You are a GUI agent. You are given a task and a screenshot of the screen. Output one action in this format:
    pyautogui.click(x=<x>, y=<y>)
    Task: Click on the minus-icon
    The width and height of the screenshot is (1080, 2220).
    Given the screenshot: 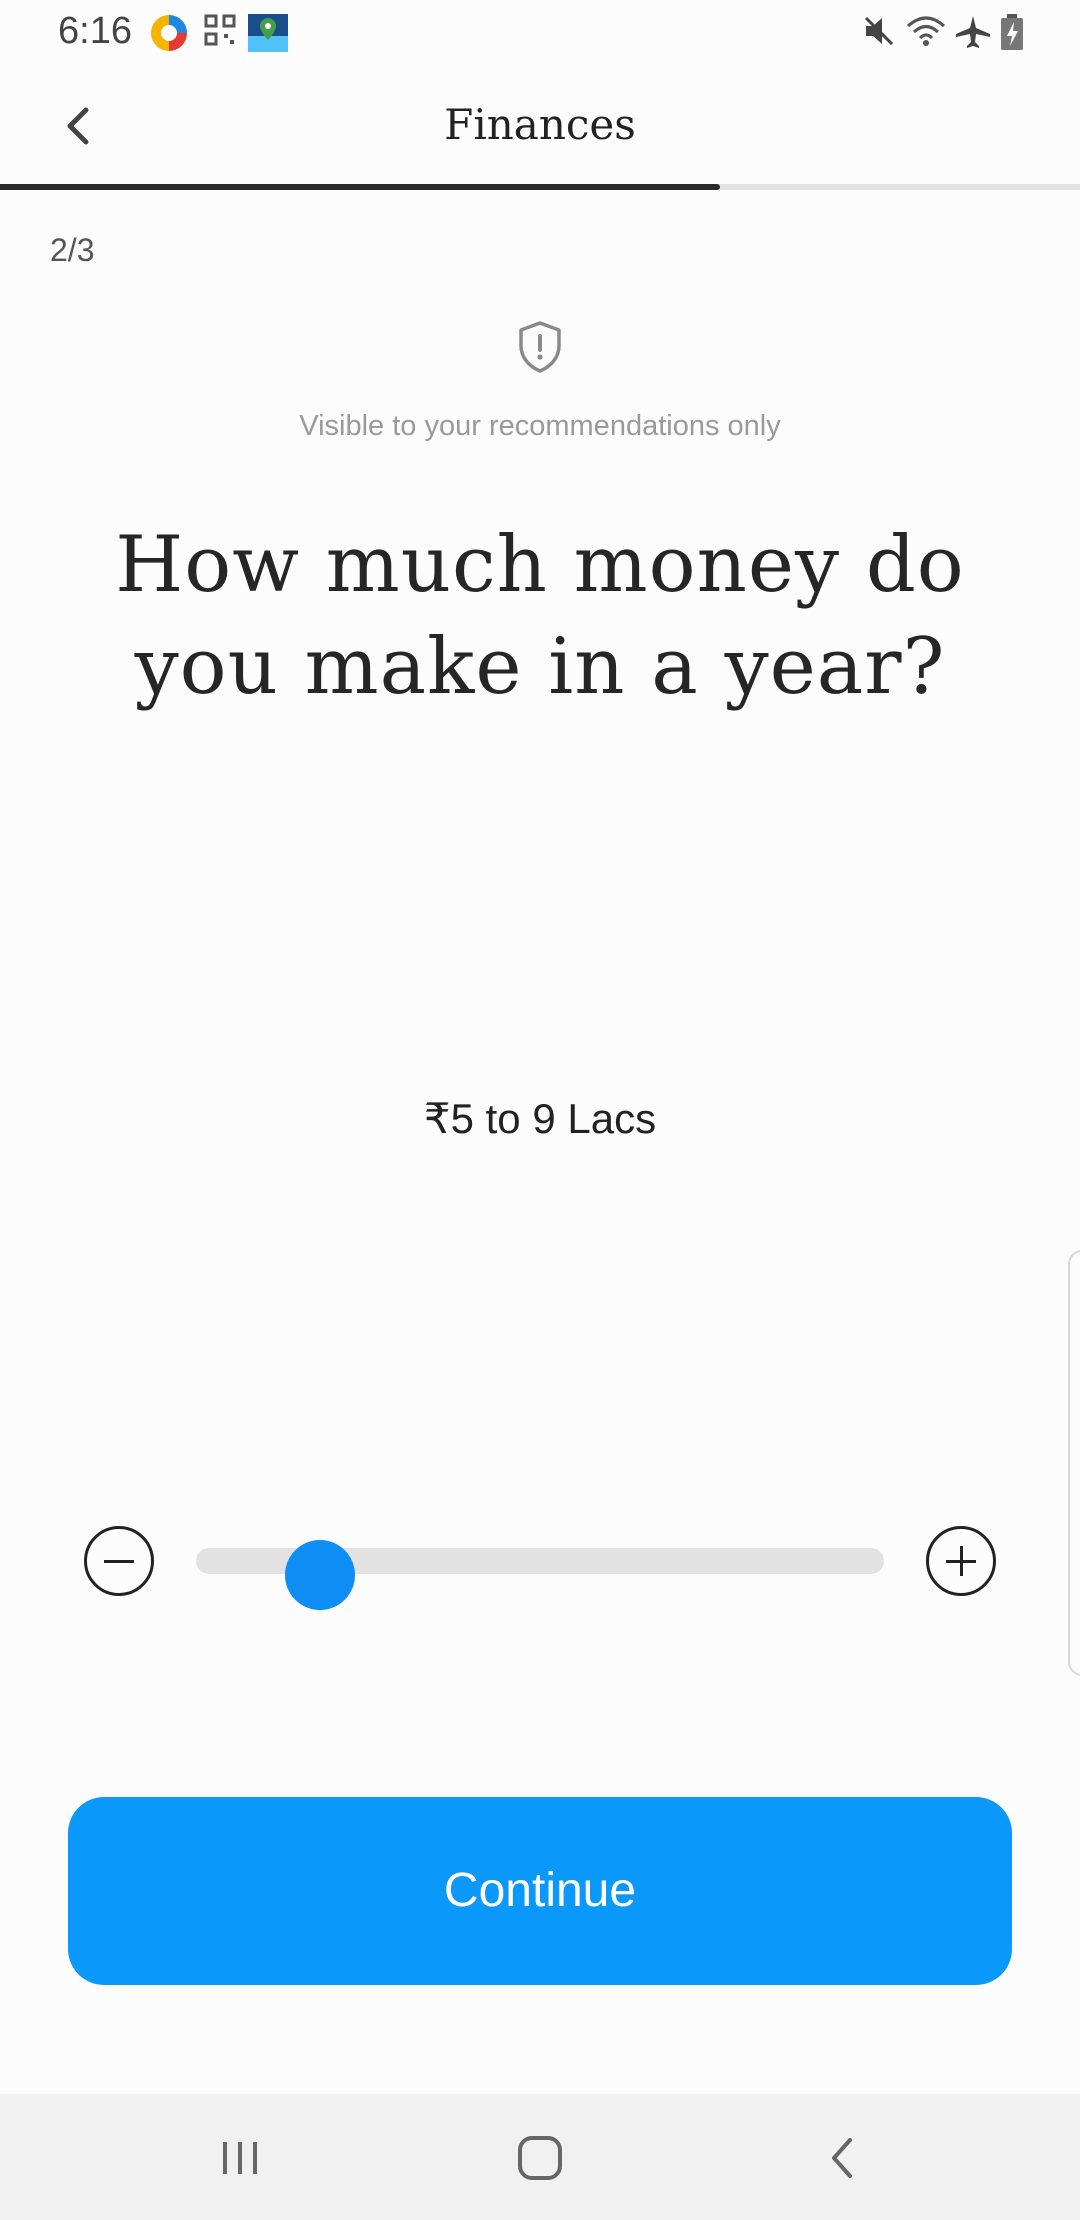 What is the action you would take?
    pyautogui.click(x=119, y=1561)
    